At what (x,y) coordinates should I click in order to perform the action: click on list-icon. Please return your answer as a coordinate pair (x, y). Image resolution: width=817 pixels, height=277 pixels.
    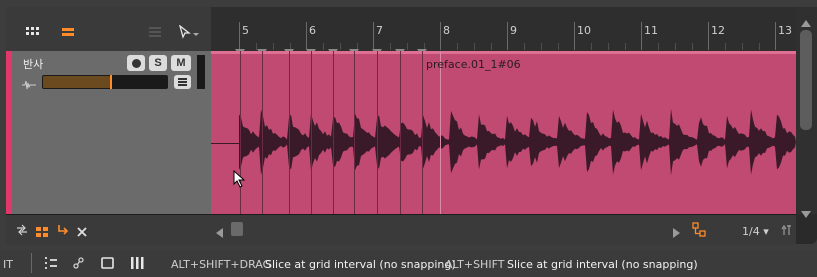
    Looking at the image, I should click on (155, 32).